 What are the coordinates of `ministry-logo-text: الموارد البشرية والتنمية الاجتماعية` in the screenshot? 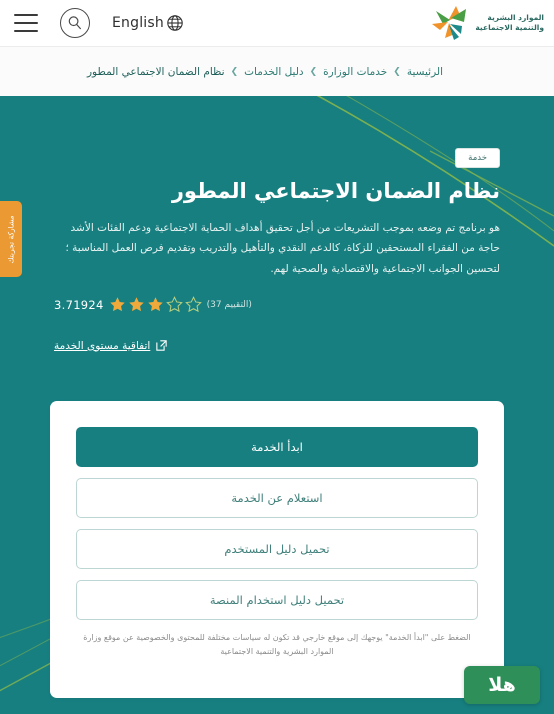 It's located at (509, 23).